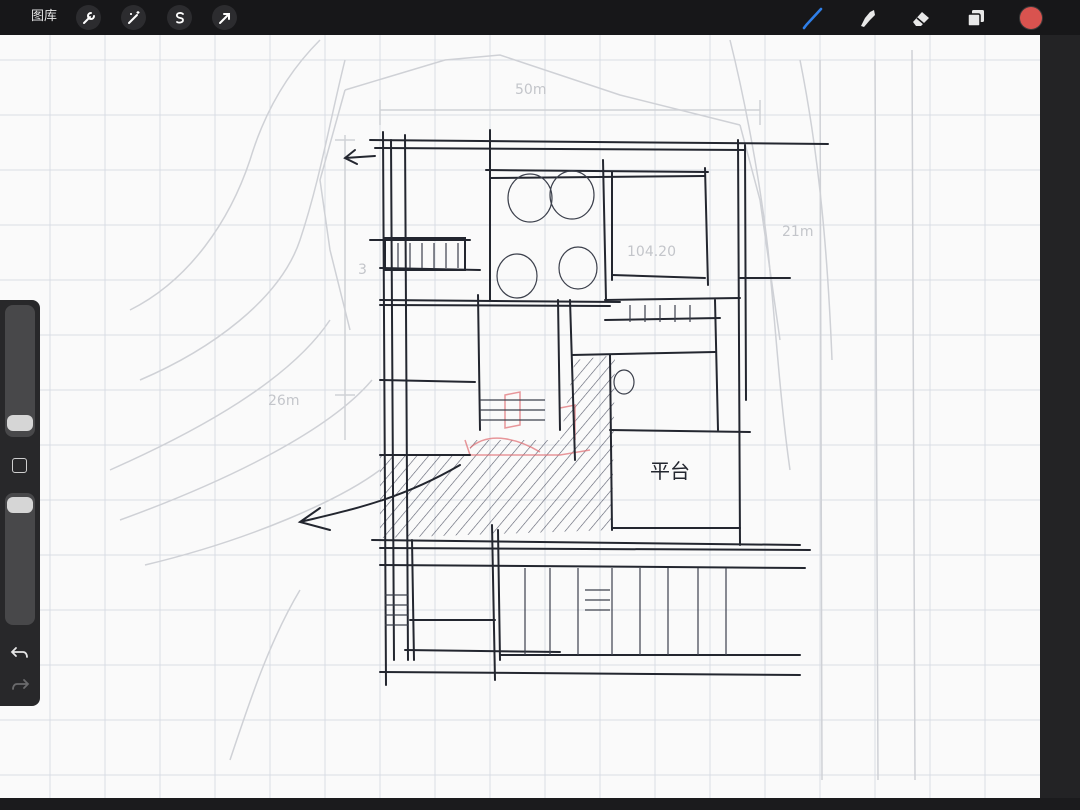 This screenshot has width=1080, height=810. What do you see at coordinates (179, 17) in the screenshot?
I see `selection-icon` at bounding box center [179, 17].